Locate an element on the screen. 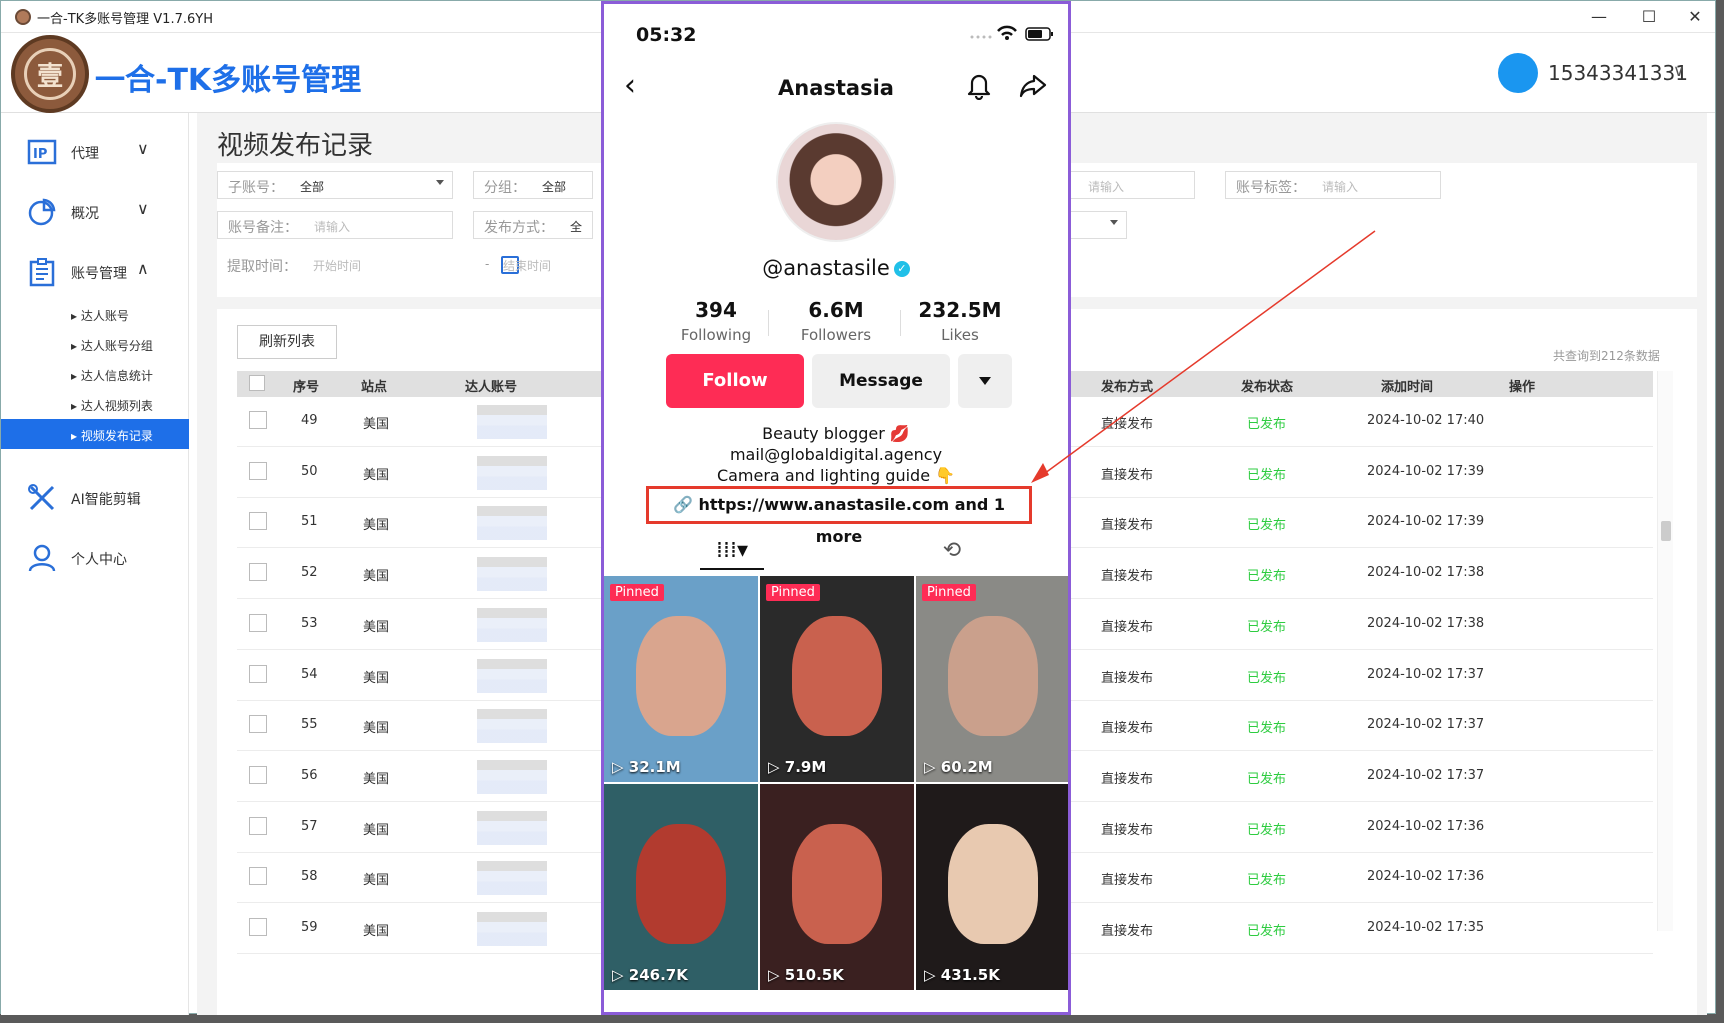 The width and height of the screenshot is (1724, 1023). stat-label: Followers is located at coordinates (836, 335).